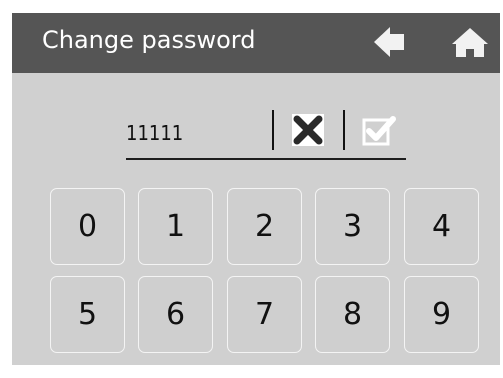 This screenshot has width=503, height=378. Describe the element at coordinates (352, 314) in the screenshot. I see `key-8: 8` at that location.